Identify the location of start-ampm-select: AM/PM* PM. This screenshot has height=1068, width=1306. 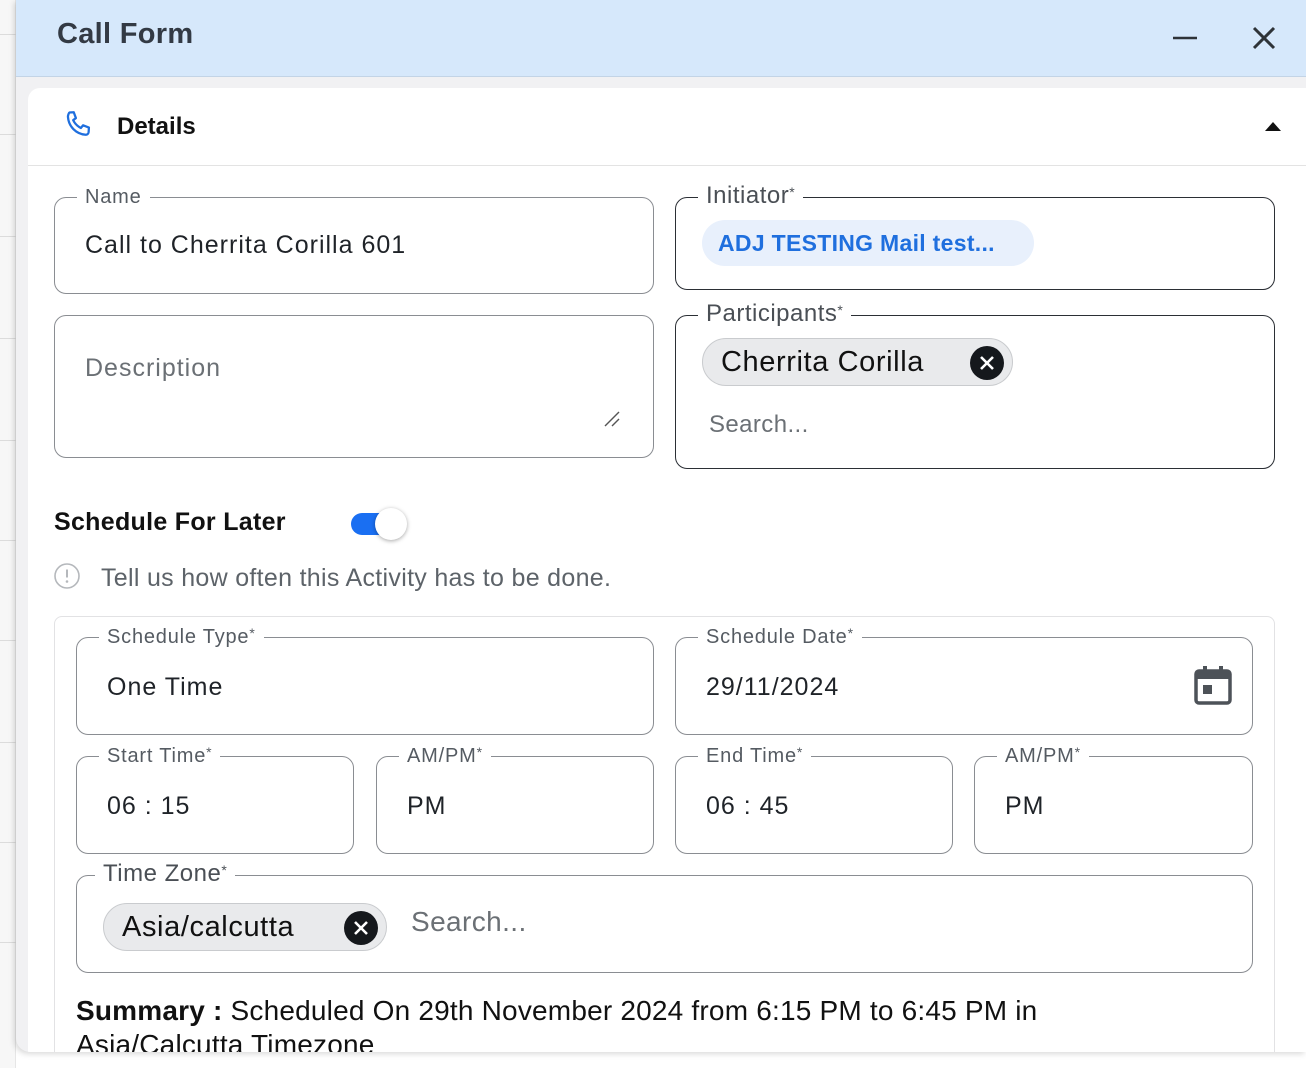
(515, 799).